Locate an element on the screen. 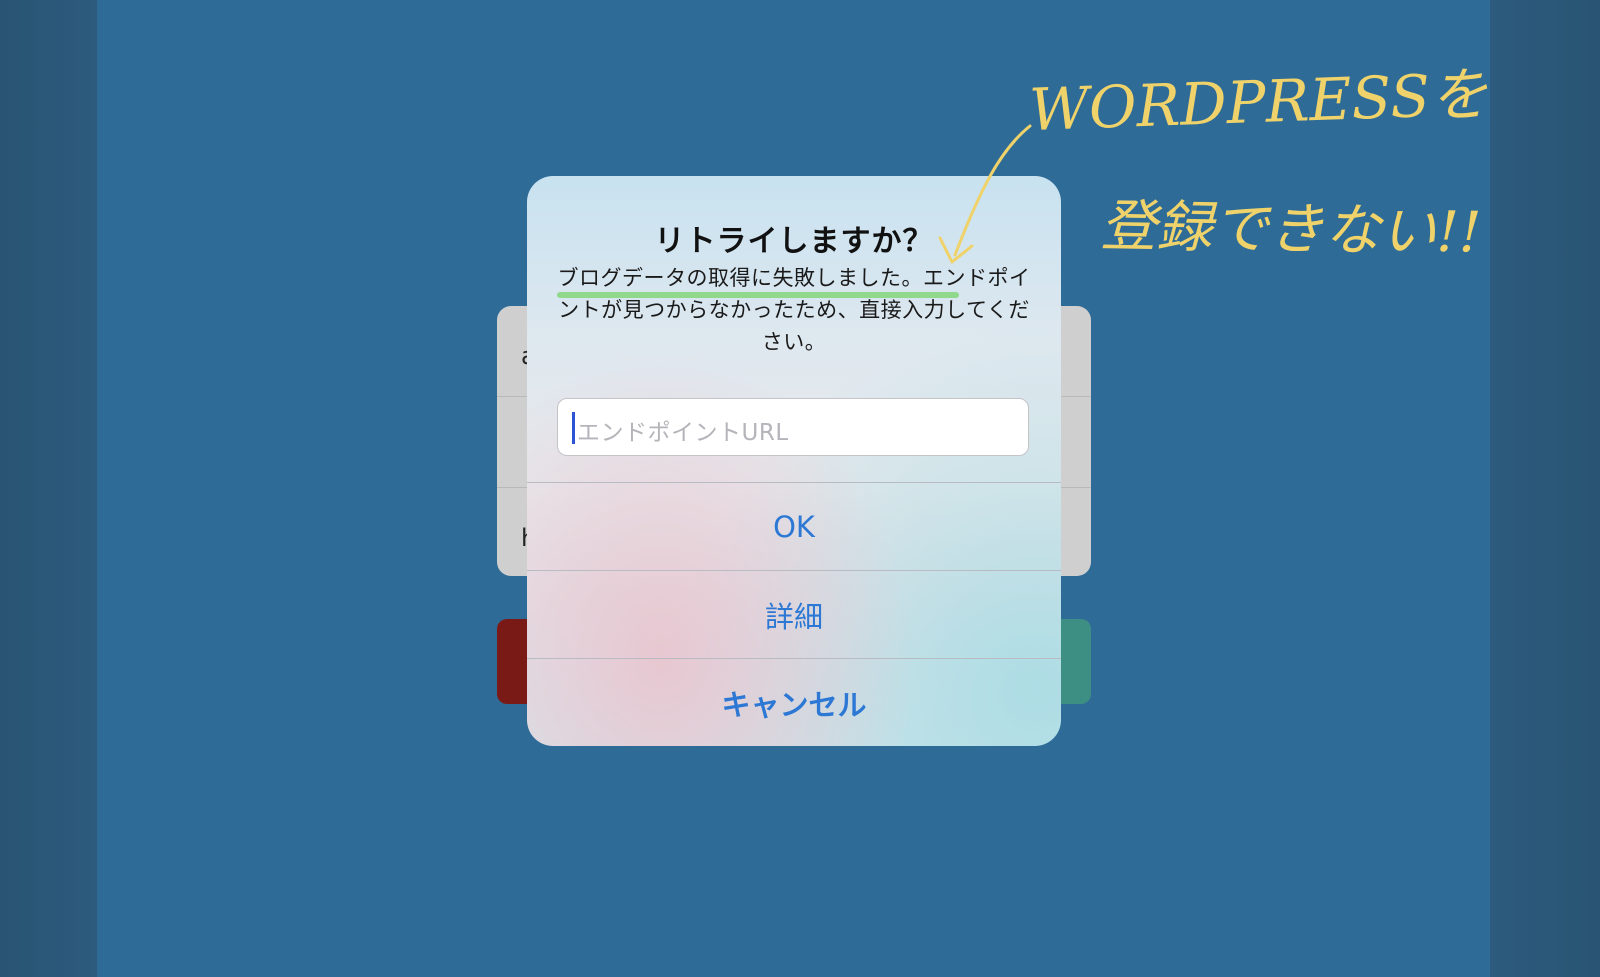  left-bezel is located at coordinates (48, 488).